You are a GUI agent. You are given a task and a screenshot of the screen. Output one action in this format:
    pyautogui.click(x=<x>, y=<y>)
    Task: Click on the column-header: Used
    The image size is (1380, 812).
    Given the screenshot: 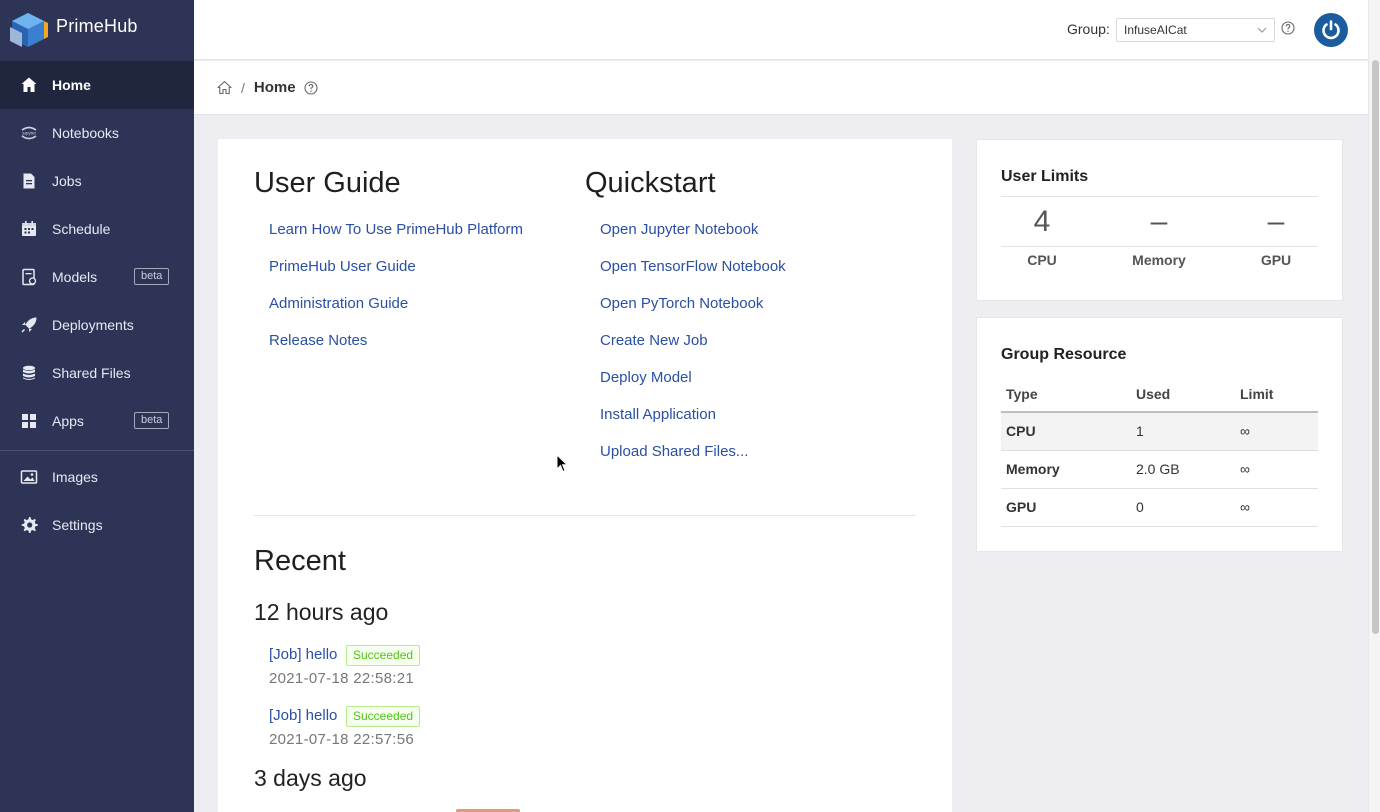 What is the action you would take?
    pyautogui.click(x=1183, y=394)
    